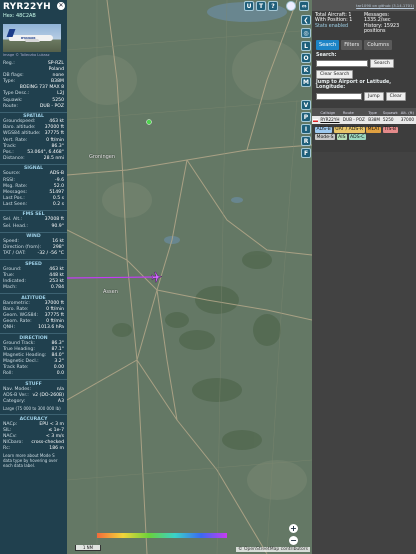 The image size is (416, 554). What do you see at coordinates (390, 112) in the screenshot?
I see `column-squawk: Squawk` at bounding box center [390, 112].